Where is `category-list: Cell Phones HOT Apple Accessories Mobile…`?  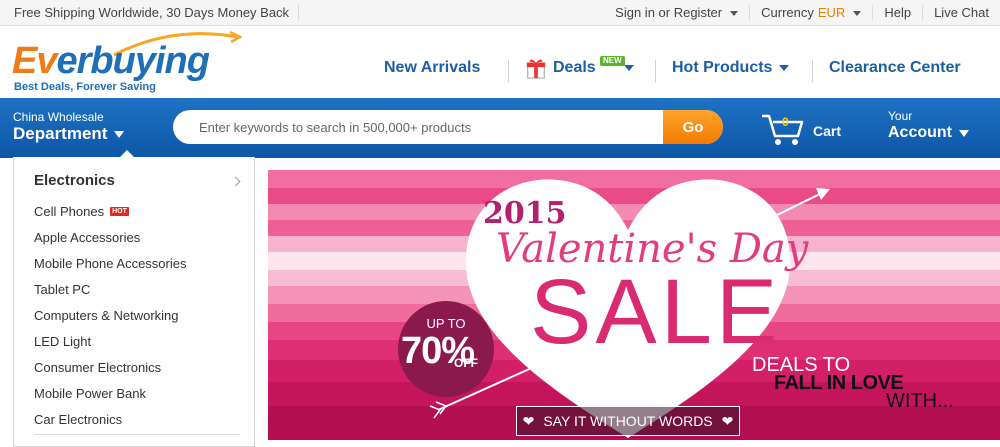
category-list: Cell Phones HOT Apple Accessories Mobile… is located at coordinates (110, 315).